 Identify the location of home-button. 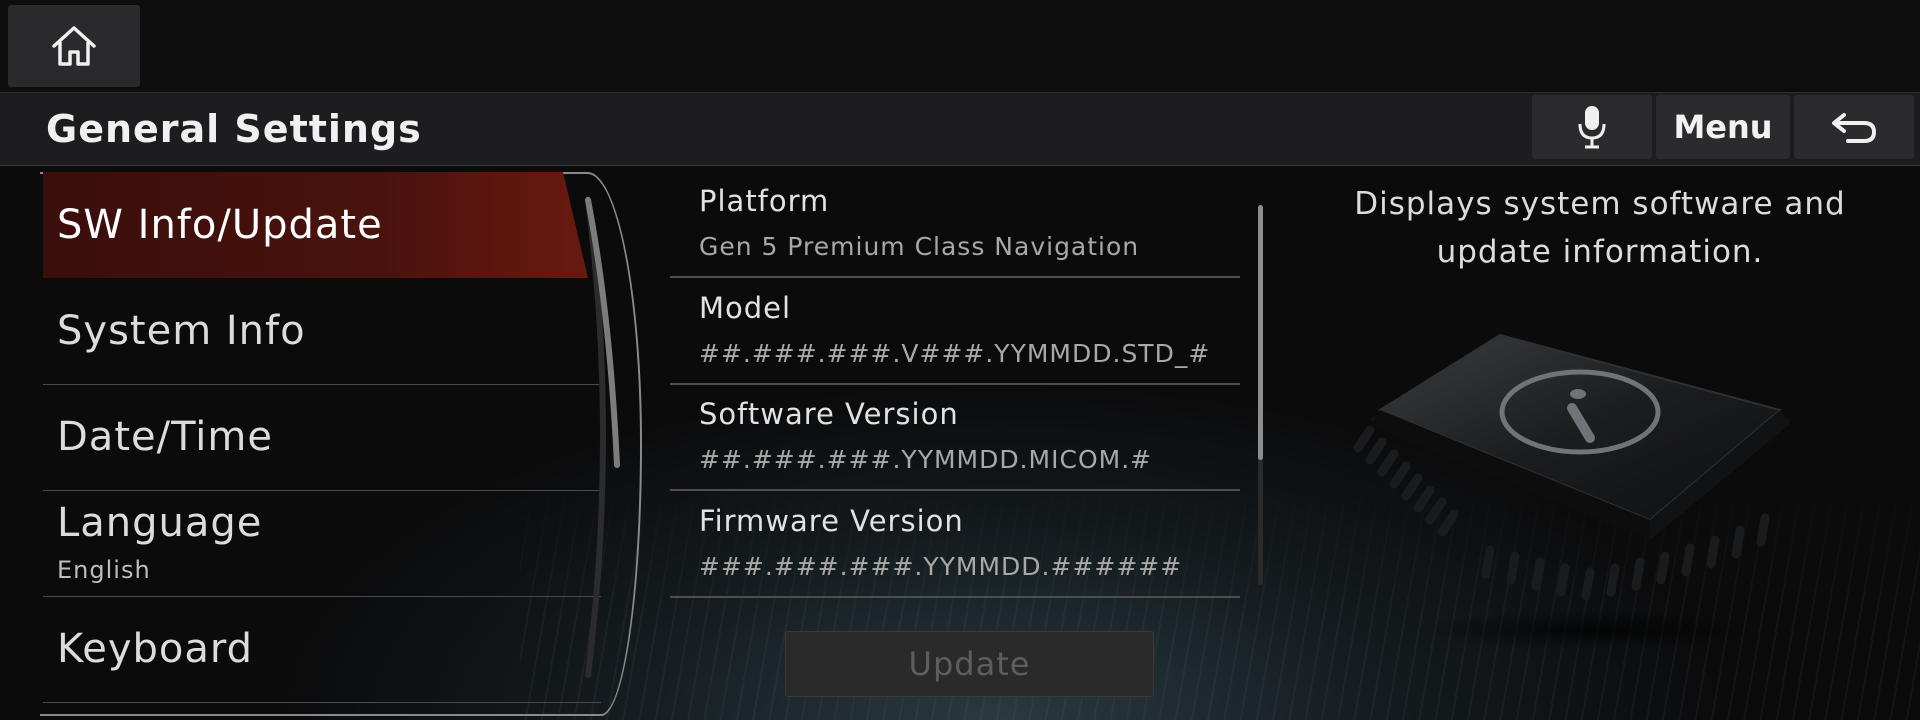
(74, 46).